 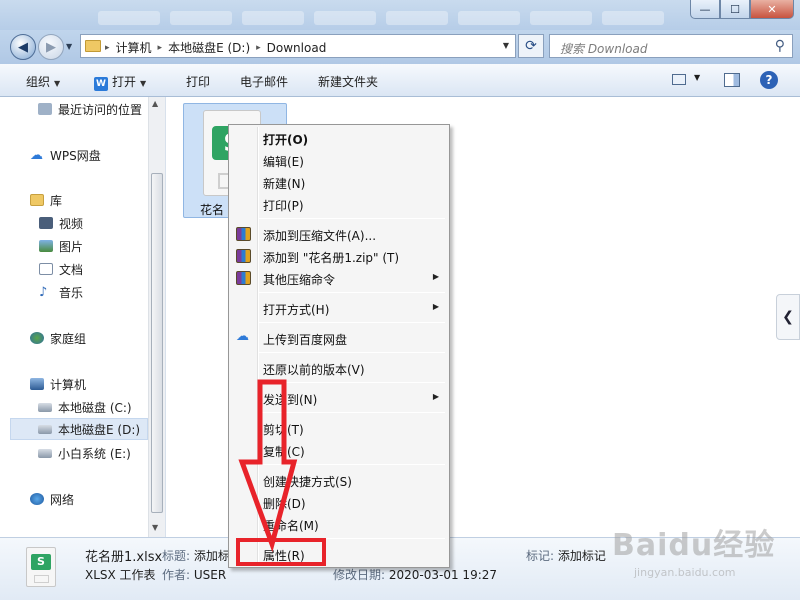 I want to click on menu-item-upload-baidu: ☁ 上传到百度网盘, so click(x=339, y=338).